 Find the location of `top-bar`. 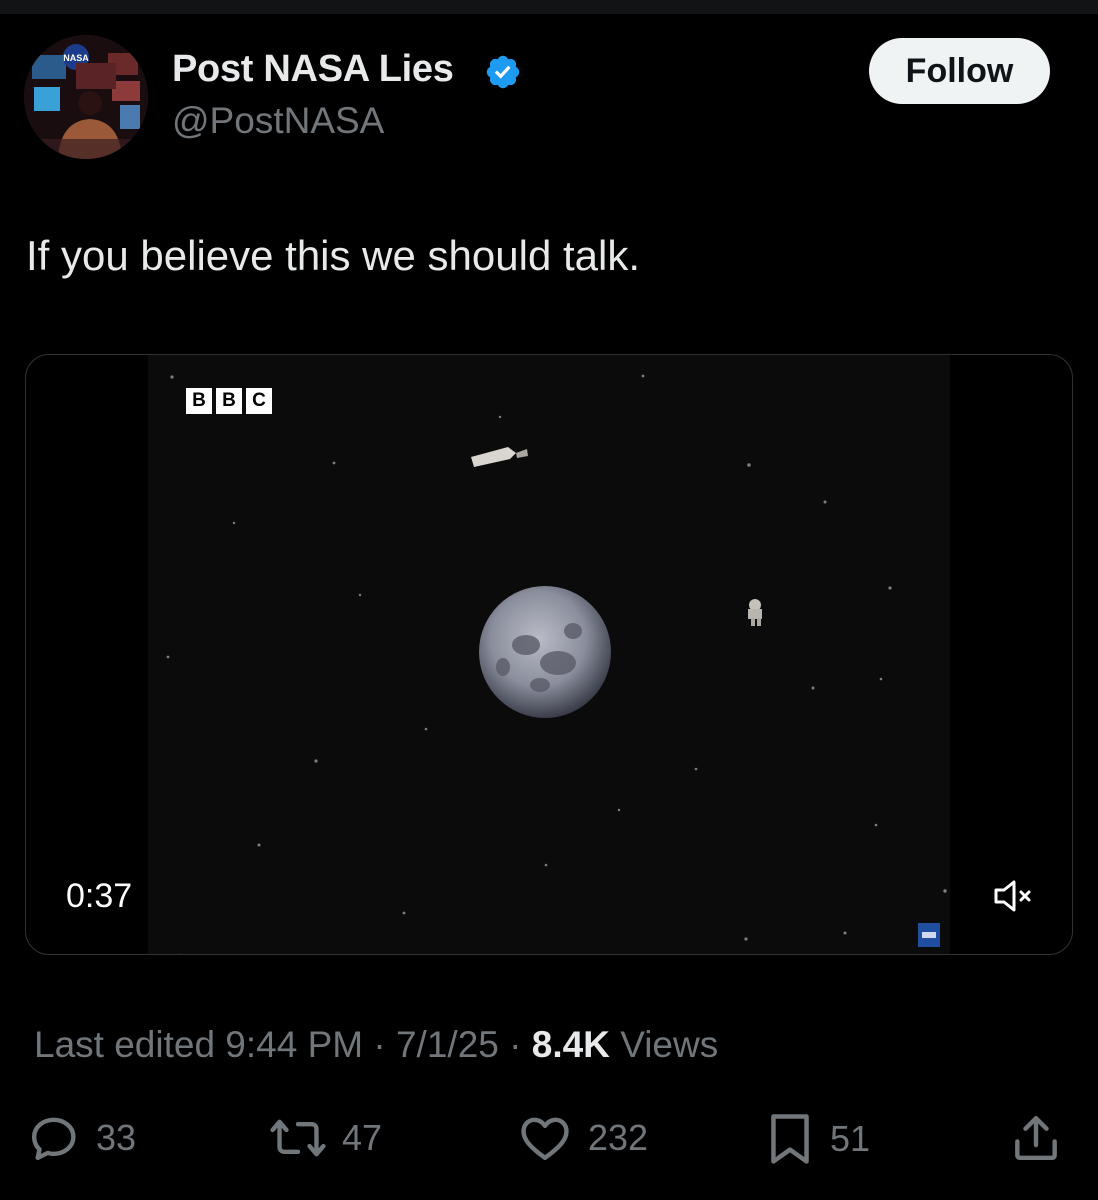

top-bar is located at coordinates (549, 7).